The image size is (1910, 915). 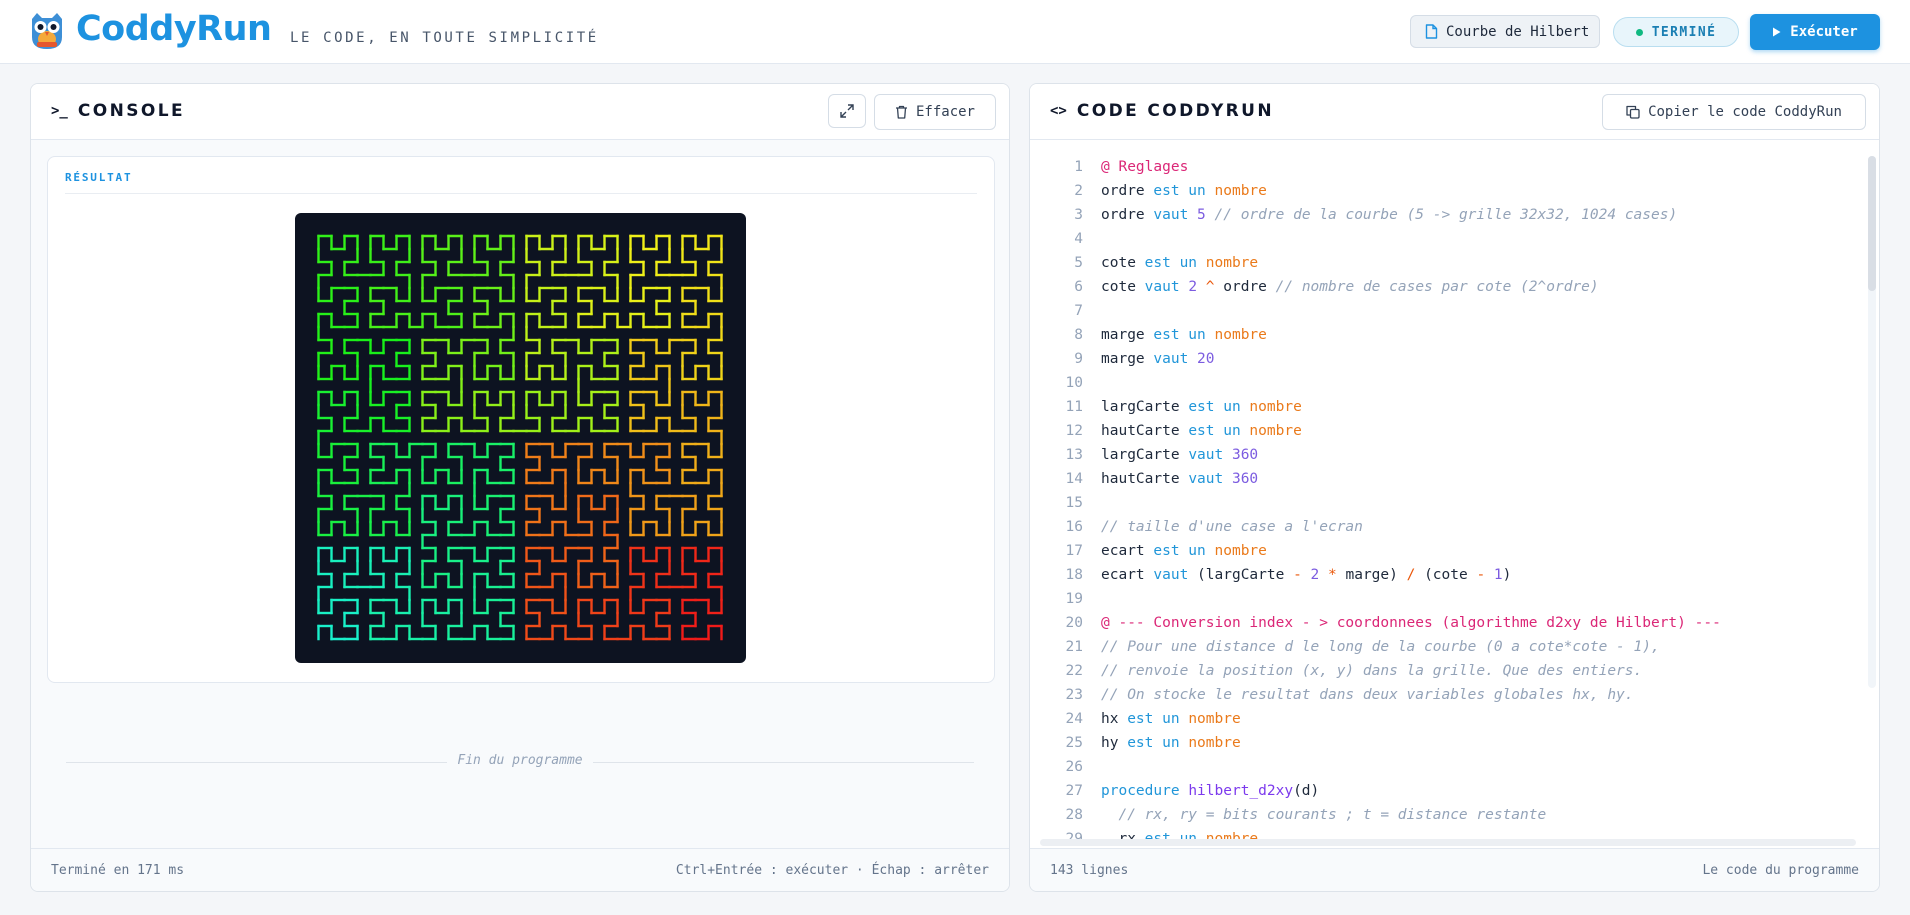 What do you see at coordinates (1454, 767) in the screenshot?
I see `code-line: 26` at bounding box center [1454, 767].